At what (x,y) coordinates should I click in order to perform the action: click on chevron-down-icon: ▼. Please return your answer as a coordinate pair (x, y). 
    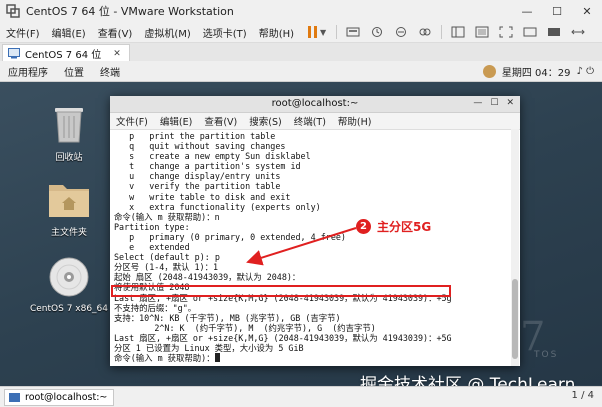
    Looking at the image, I should click on (323, 32).